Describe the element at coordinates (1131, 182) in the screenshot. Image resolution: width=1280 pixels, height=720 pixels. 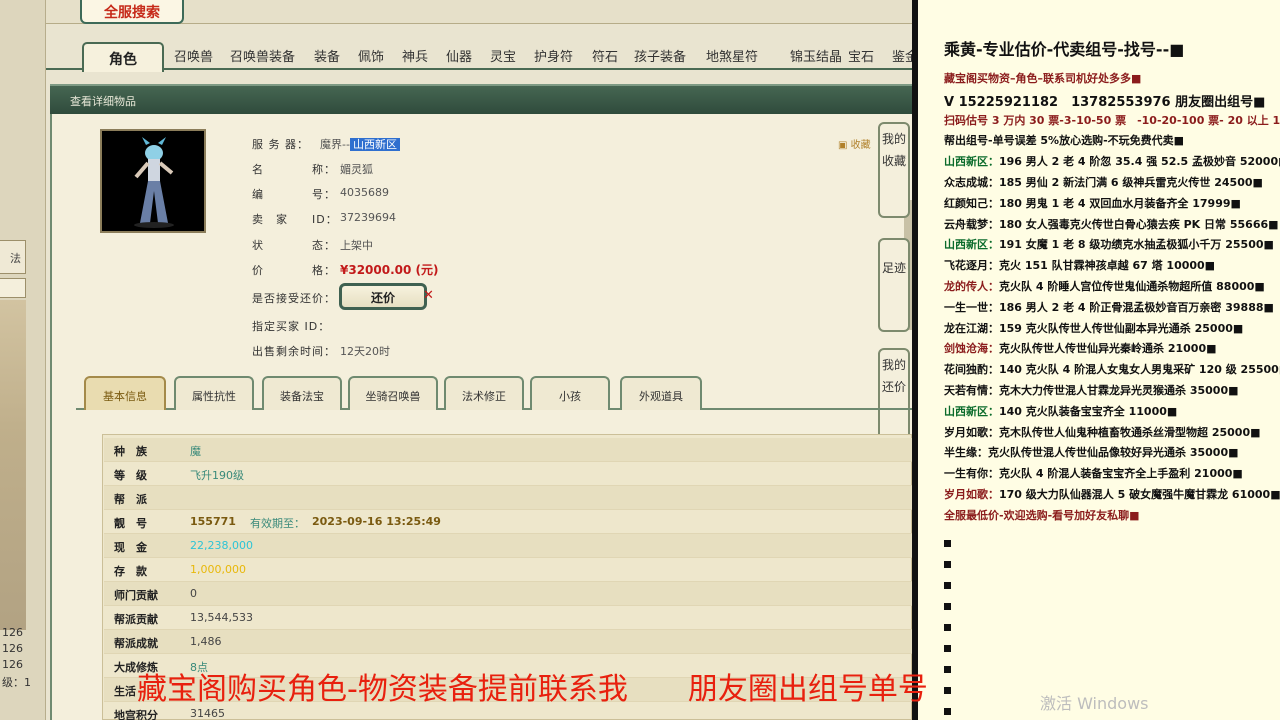
I see `listing-description: 185 男仙 2 新法门满 6 级神兵雷克火传世 24500■` at that location.